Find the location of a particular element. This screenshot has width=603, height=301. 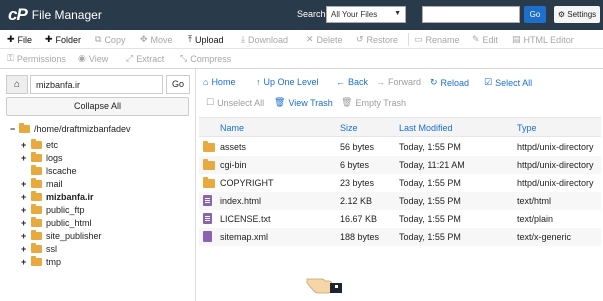

new-folder-button: ✚ Folder is located at coordinates (63, 39).